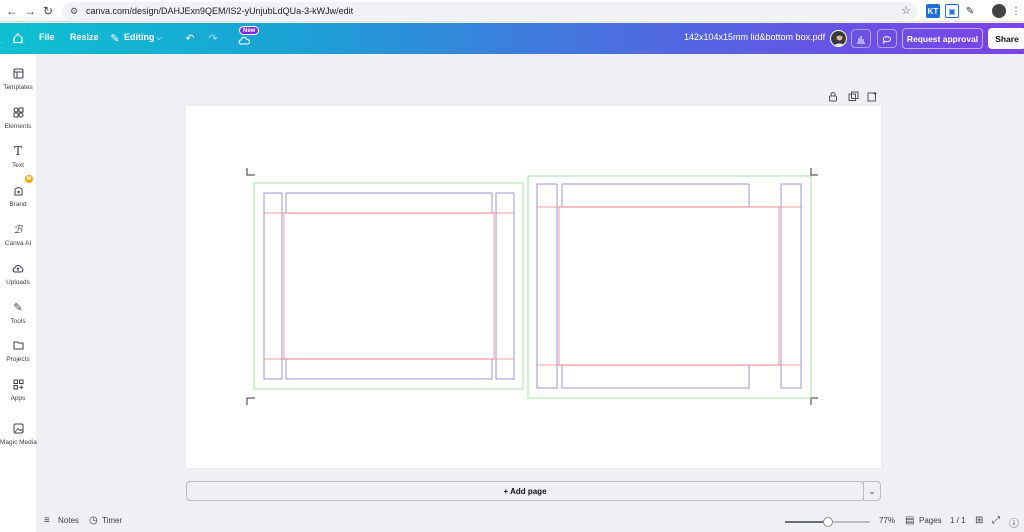 The image size is (1024, 532). Describe the element at coordinates (958, 520) in the screenshot. I see `page-counter: 1 / 1` at that location.